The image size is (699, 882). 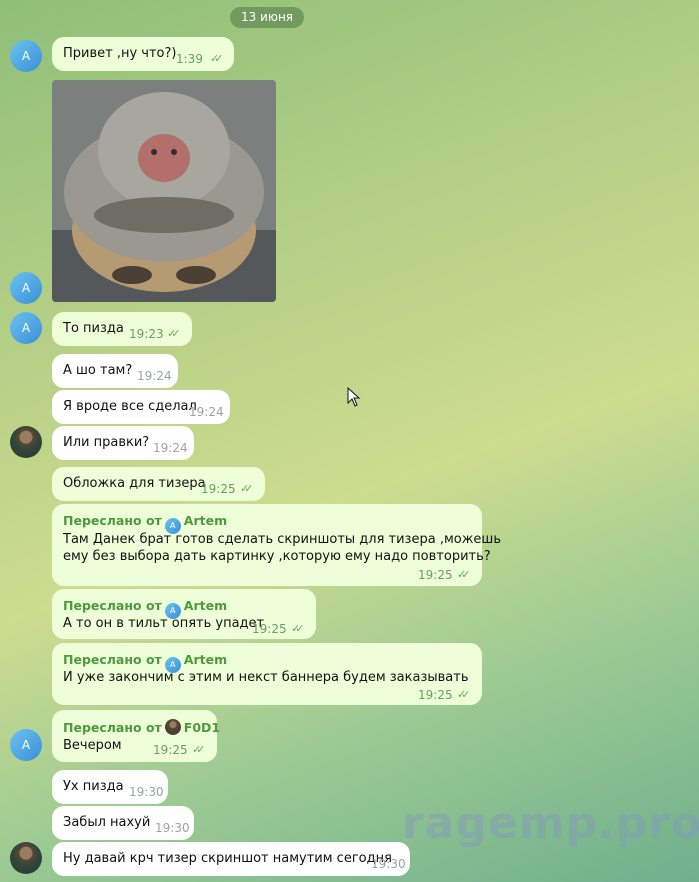 I want to click on message-text: Ух пизда, so click(x=93, y=786).